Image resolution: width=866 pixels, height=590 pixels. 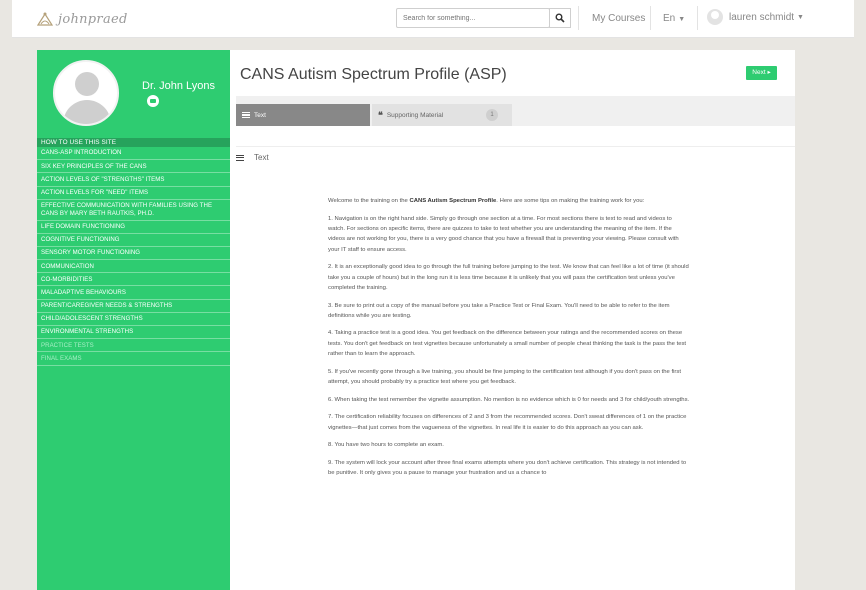 What do you see at coordinates (492, 115) in the screenshot?
I see `count-badge: 1` at bounding box center [492, 115].